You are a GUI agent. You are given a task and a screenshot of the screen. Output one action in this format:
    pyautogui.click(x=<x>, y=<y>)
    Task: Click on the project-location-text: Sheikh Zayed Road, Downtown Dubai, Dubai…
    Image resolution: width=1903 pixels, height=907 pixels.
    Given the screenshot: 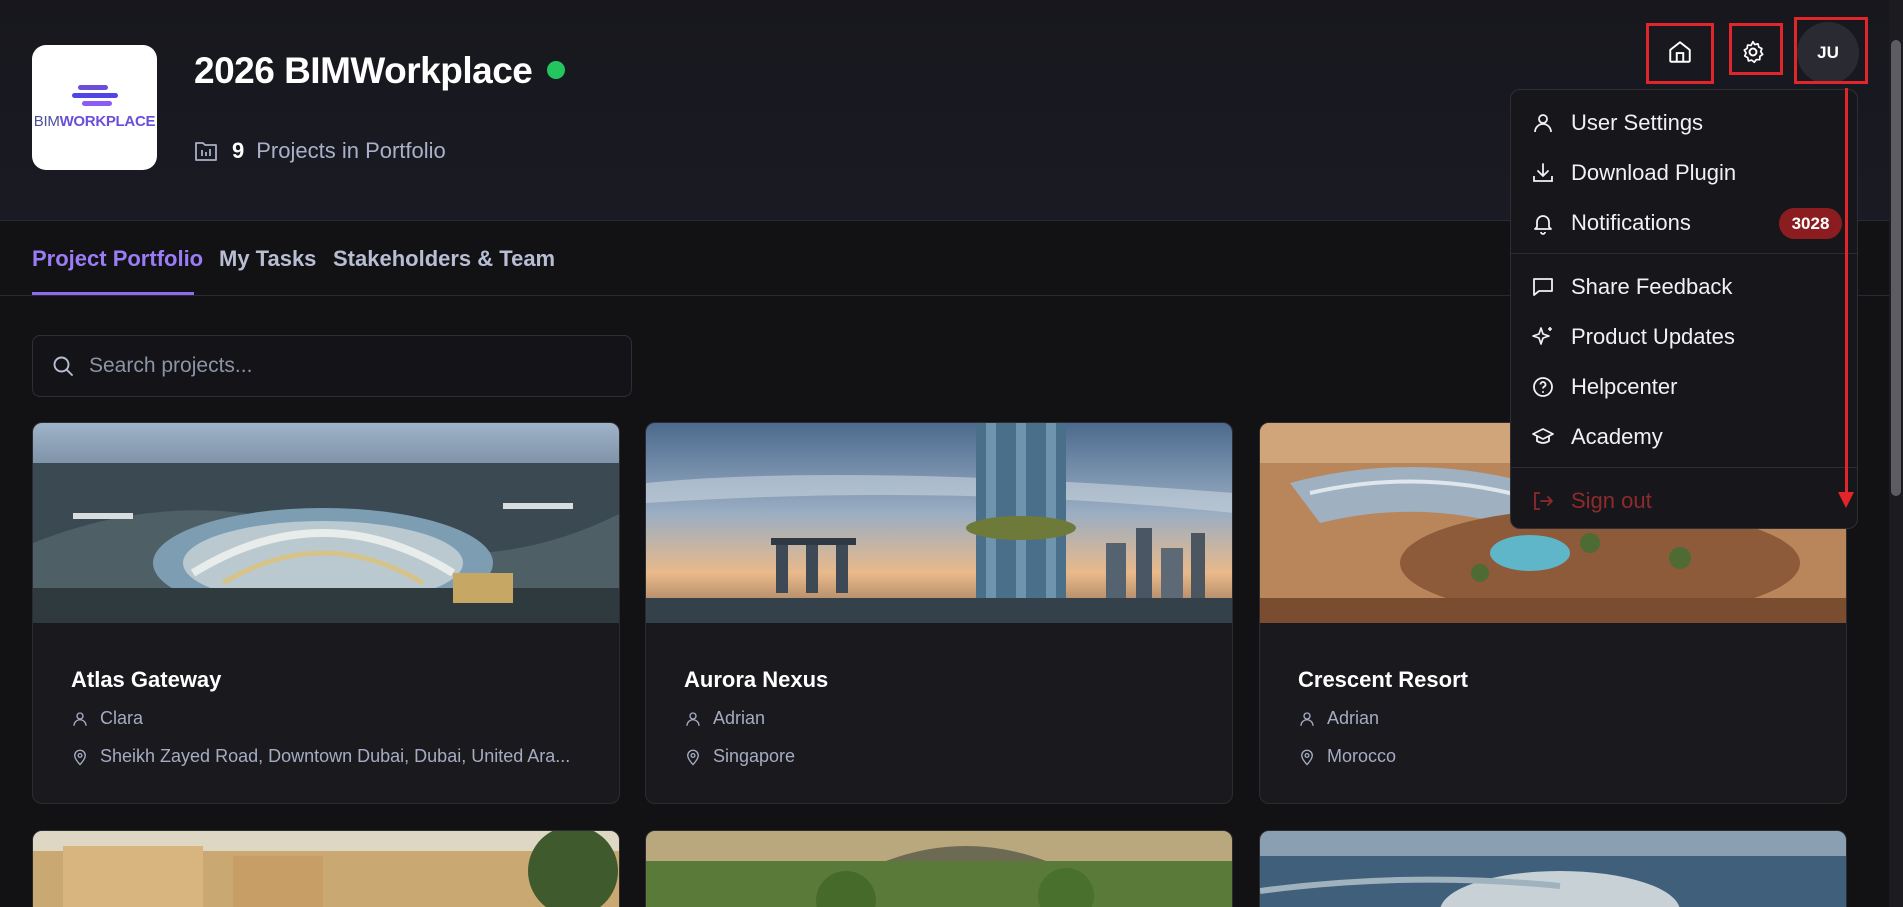 What is the action you would take?
    pyautogui.click(x=335, y=756)
    